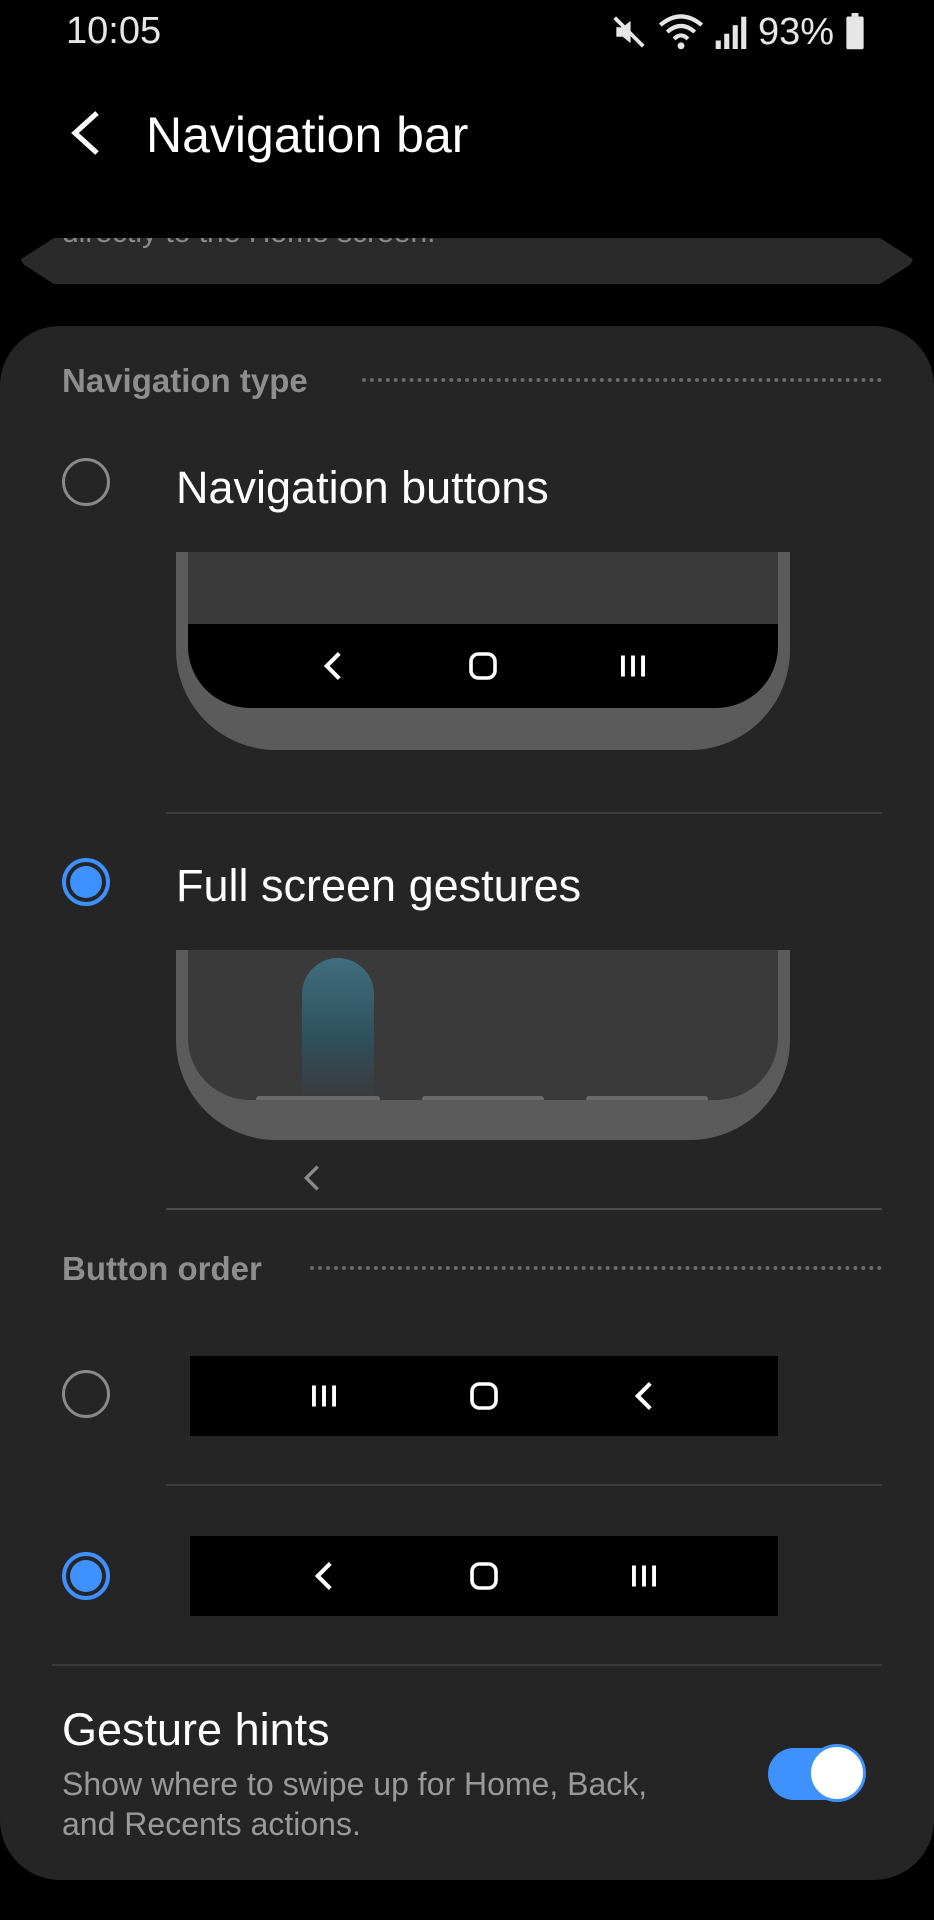 The image size is (934, 1920). Describe the element at coordinates (86, 882) in the screenshot. I see `radio-full-screen-gestures` at that location.